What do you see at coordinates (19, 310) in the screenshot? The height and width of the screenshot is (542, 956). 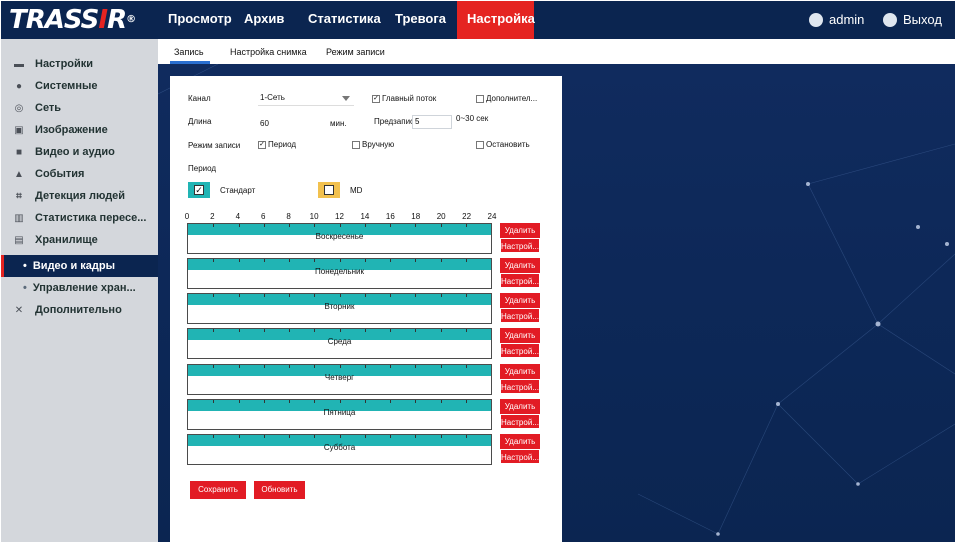 I see `tools-icon: ✕` at bounding box center [19, 310].